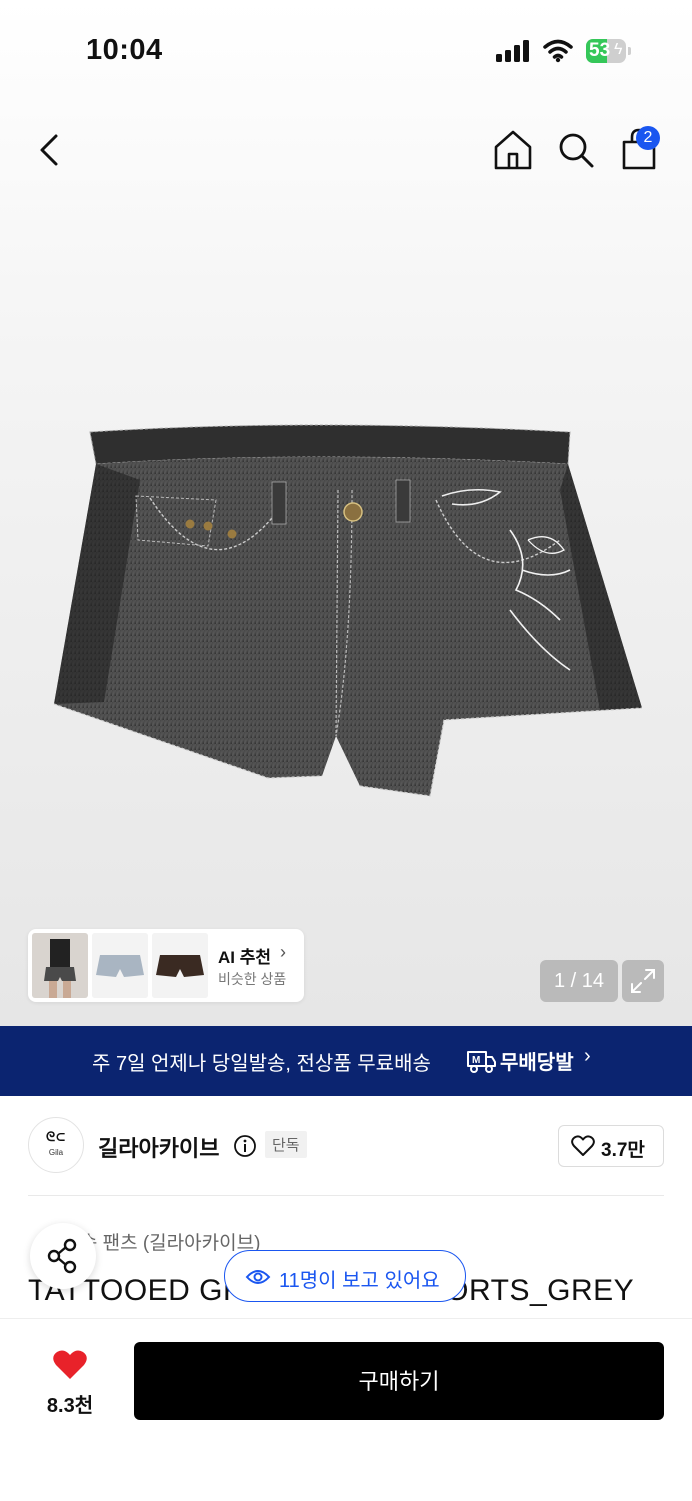  What do you see at coordinates (629, 51) in the screenshot?
I see `battery-cap` at bounding box center [629, 51].